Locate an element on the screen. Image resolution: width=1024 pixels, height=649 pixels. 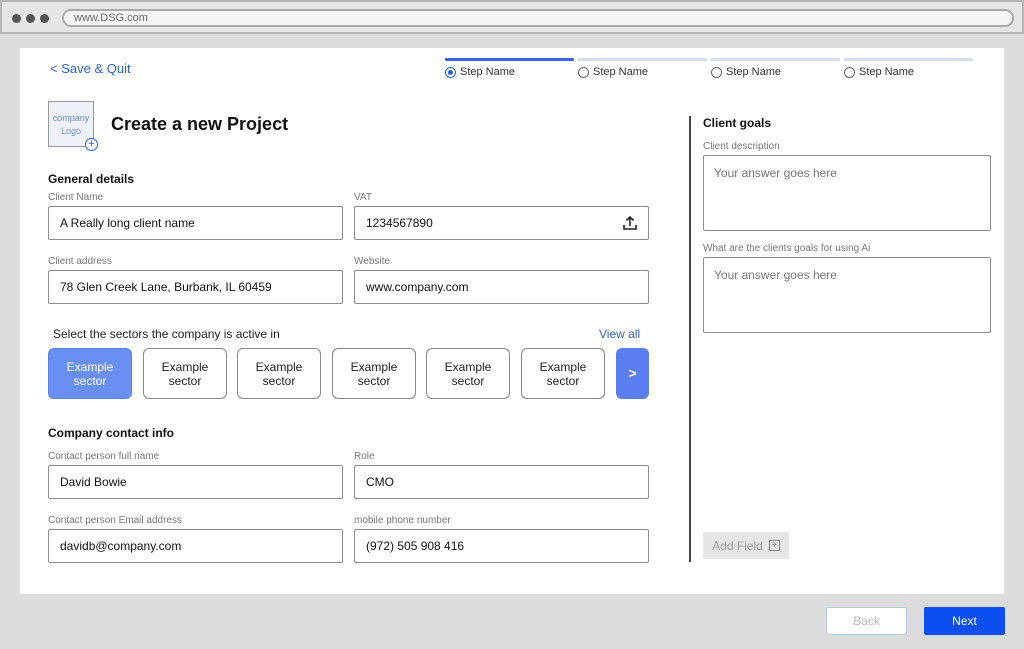
phone-label: mobile phone number is located at coordinates (402, 520).